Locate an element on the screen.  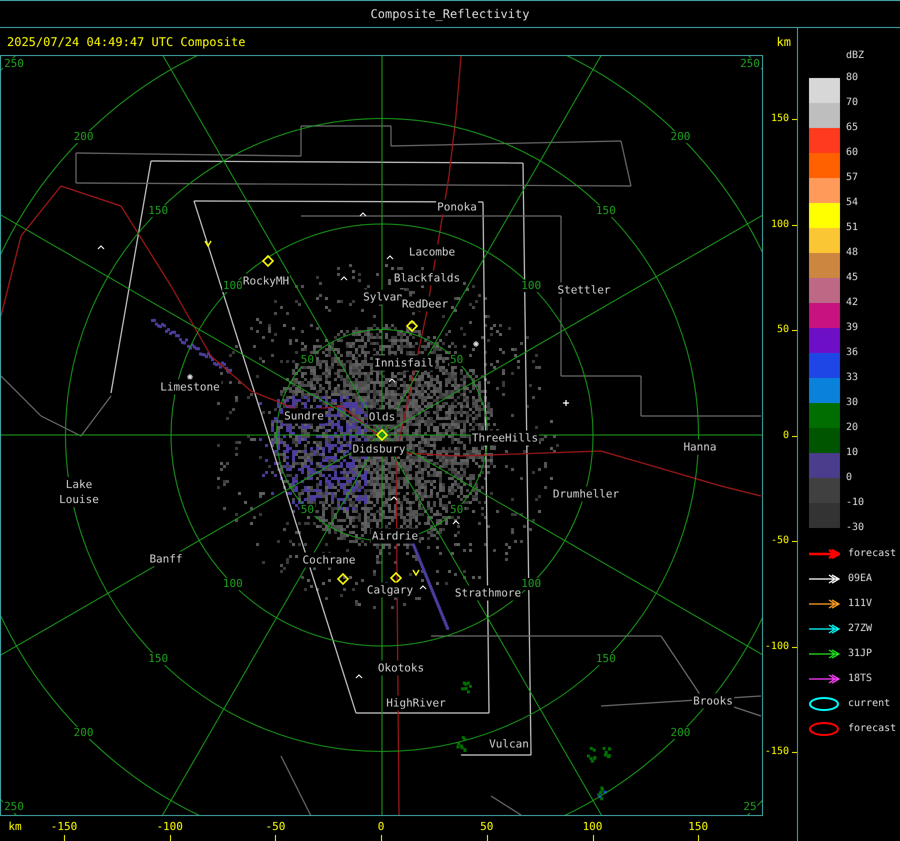
scale-label: 33 is located at coordinates (852, 378).